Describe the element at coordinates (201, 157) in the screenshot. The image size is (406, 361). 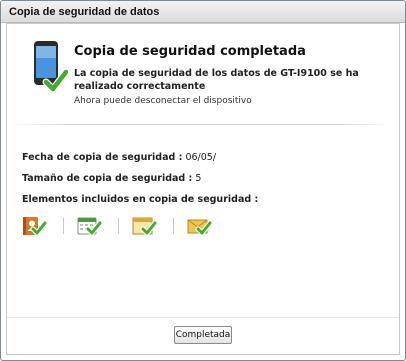
I see `backup-date-value: 06/05/` at that location.